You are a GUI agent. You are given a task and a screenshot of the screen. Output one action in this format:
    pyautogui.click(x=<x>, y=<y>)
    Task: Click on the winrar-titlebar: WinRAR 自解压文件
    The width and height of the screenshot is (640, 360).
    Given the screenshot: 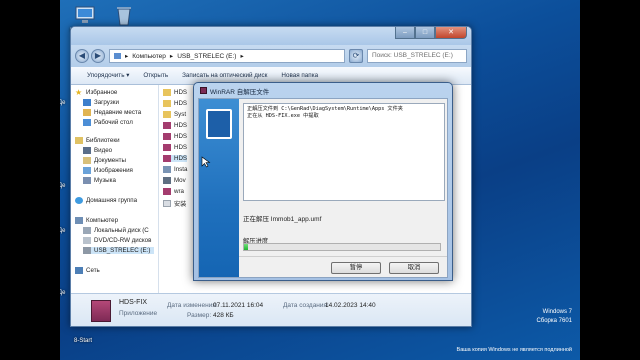 What is the action you would take?
    pyautogui.click(x=323, y=90)
    